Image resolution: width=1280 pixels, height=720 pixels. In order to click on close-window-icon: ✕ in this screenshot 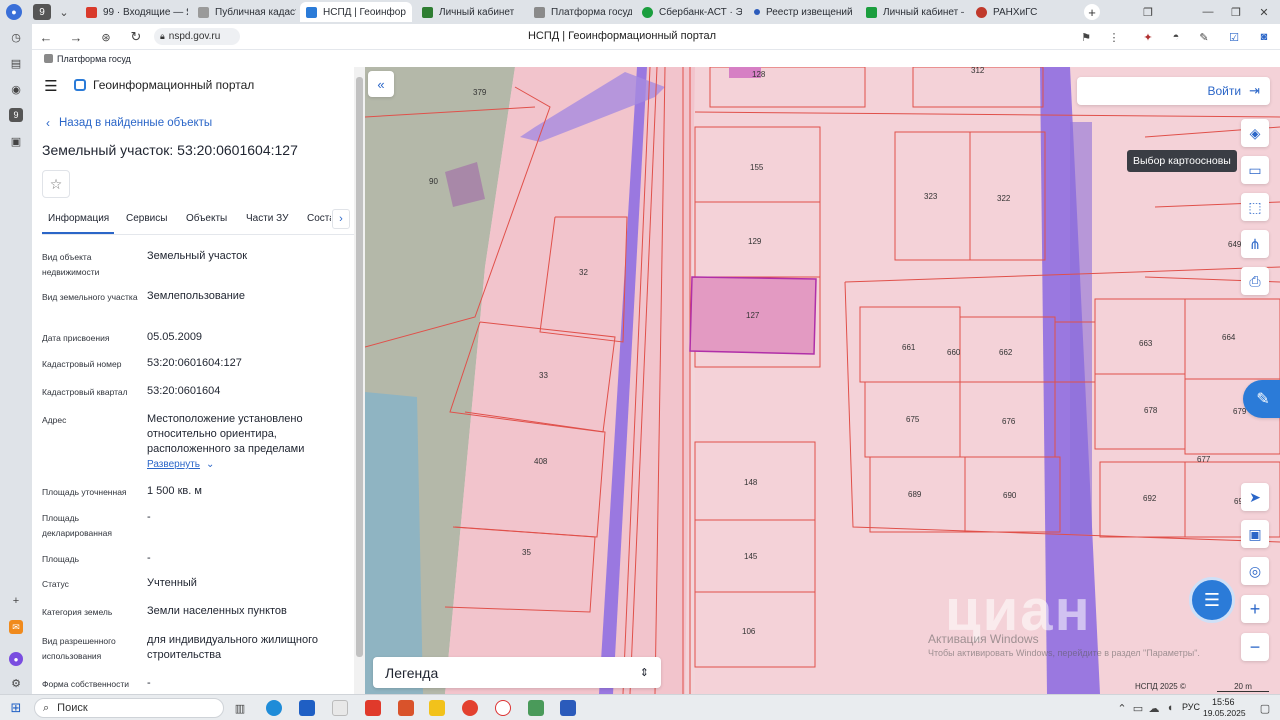, I will do `click(1264, 12)`.